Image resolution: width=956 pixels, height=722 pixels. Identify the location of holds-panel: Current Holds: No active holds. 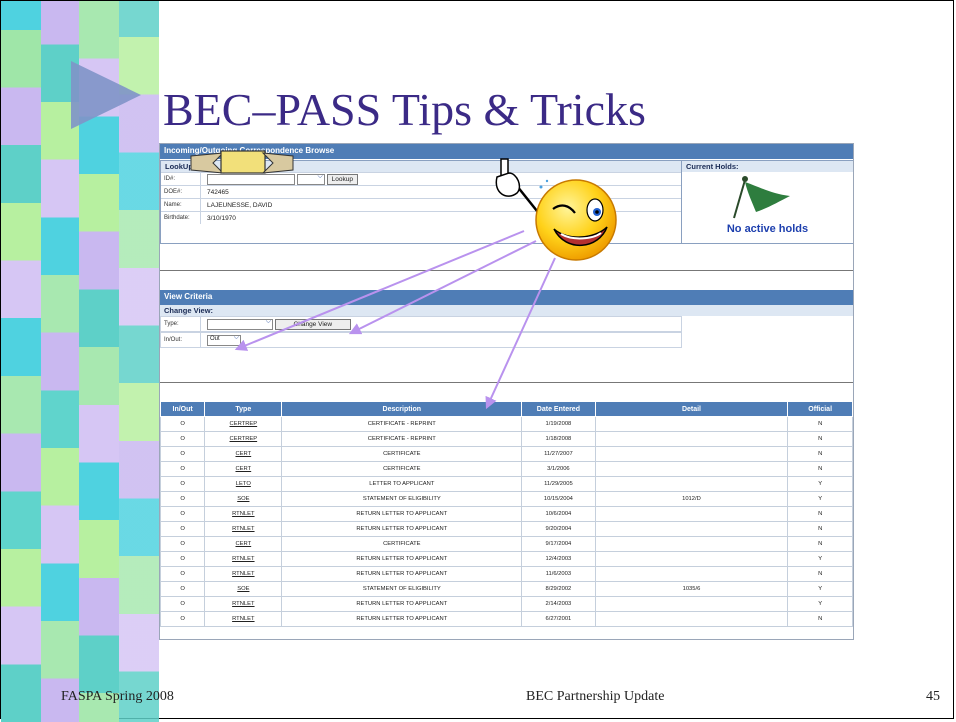
(767, 202).